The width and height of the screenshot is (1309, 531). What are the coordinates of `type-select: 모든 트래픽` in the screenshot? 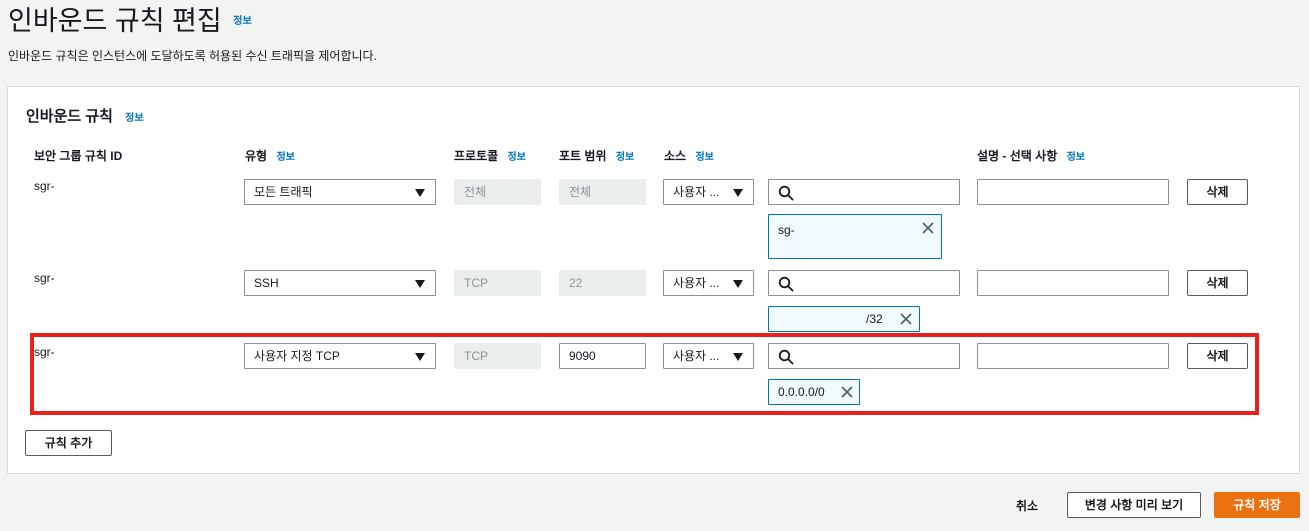 It's located at (340, 192).